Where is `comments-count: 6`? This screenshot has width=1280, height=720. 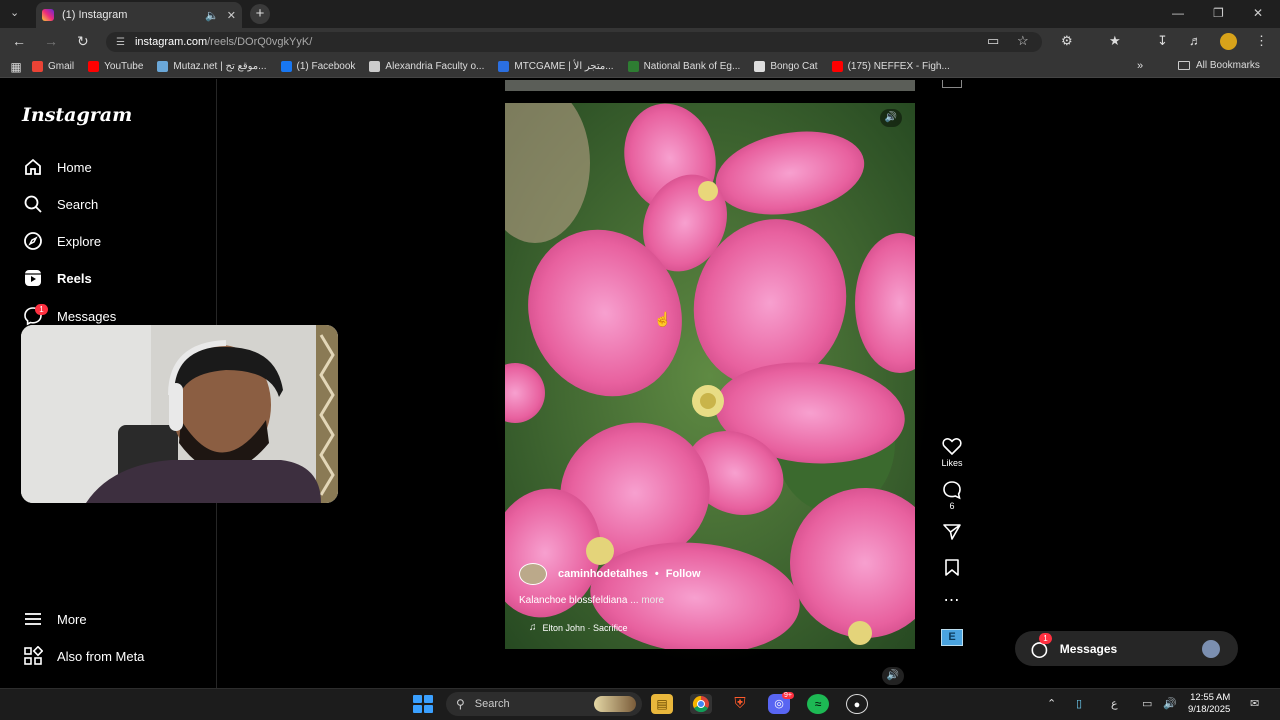
comments-count: 6 is located at coordinates (952, 506).